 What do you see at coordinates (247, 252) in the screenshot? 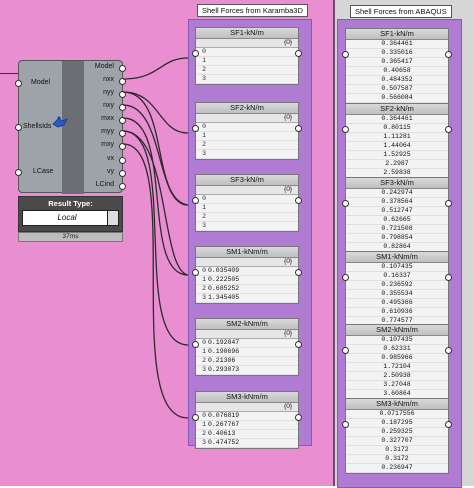
I see `panel-title: SM1-kNm/m` at bounding box center [247, 252].